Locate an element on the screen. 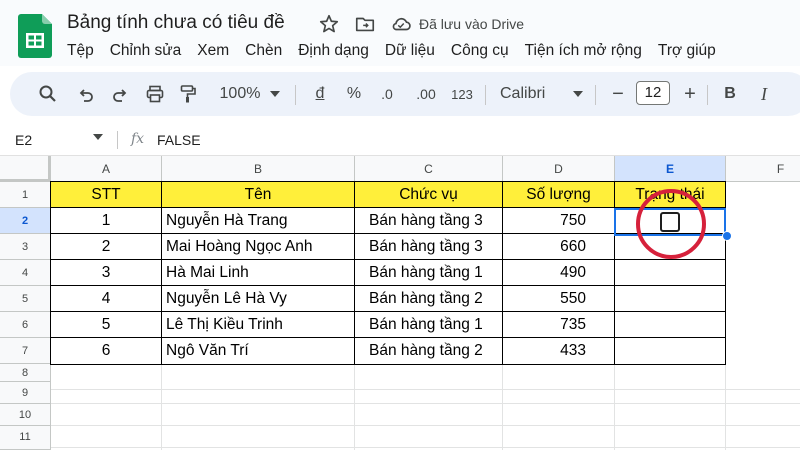 This screenshot has height=450, width=800. number-format-button: 123 is located at coordinates (462, 94).